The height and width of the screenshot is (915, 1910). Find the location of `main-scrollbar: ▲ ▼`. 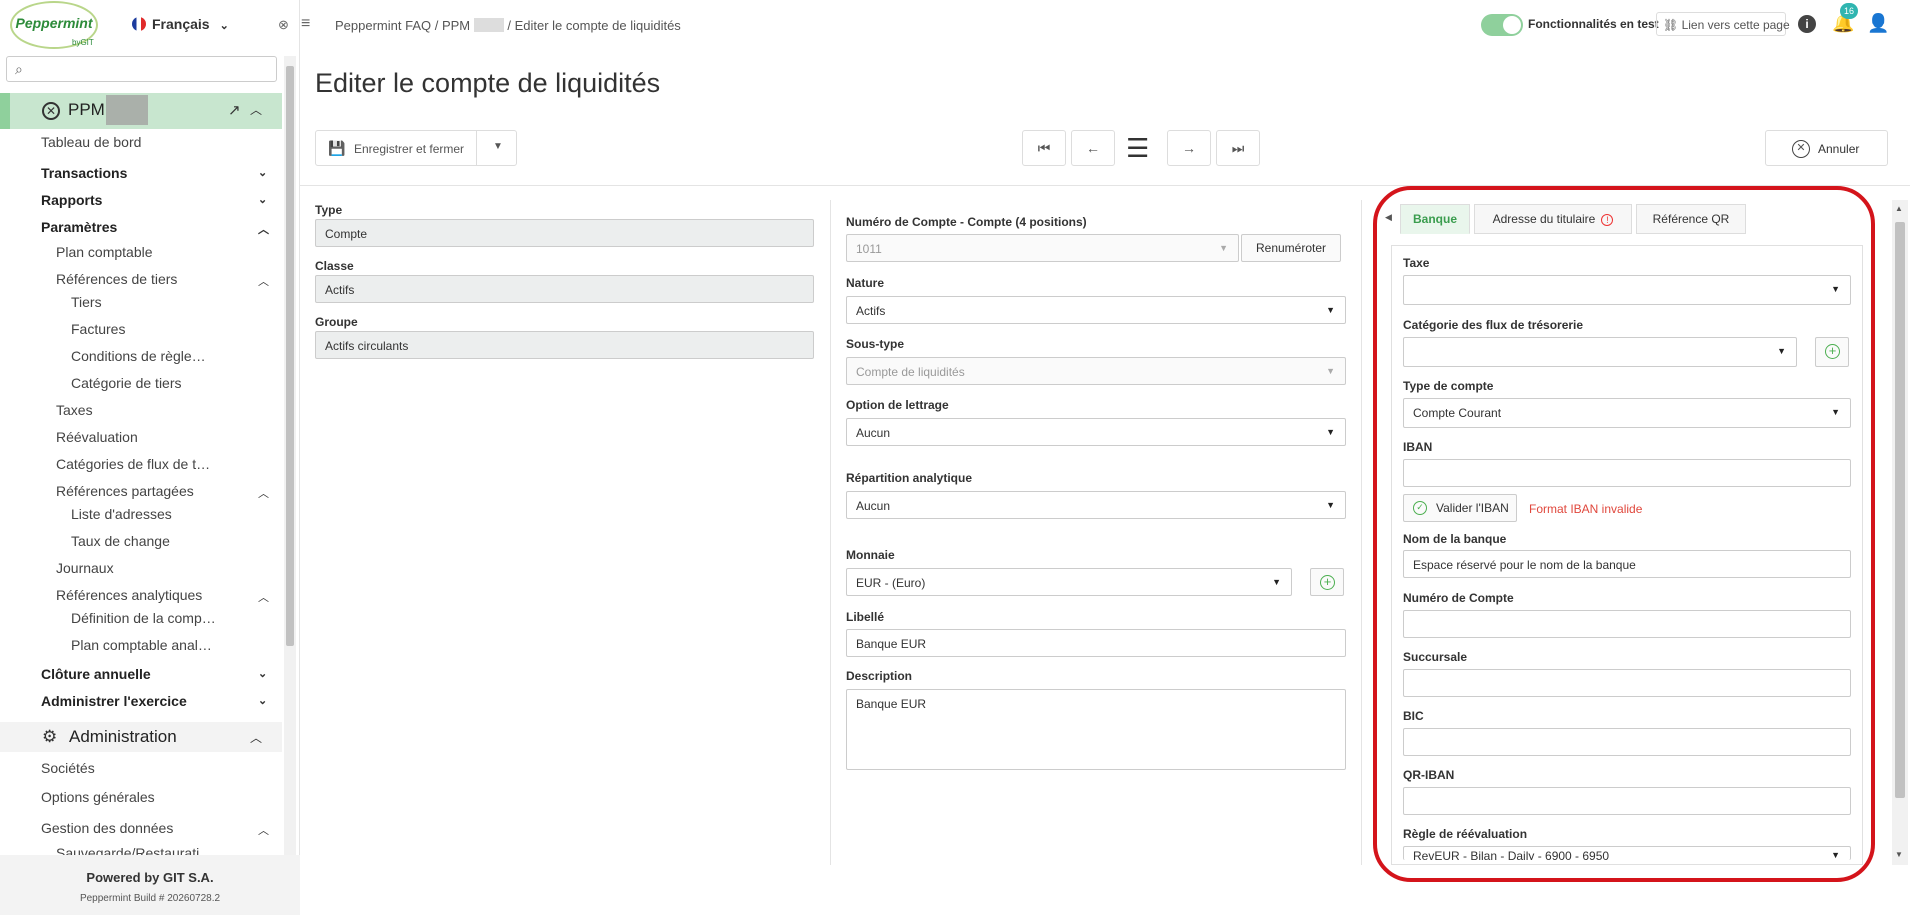

main-scrollbar: ▲ ▼ is located at coordinates (1900, 532).